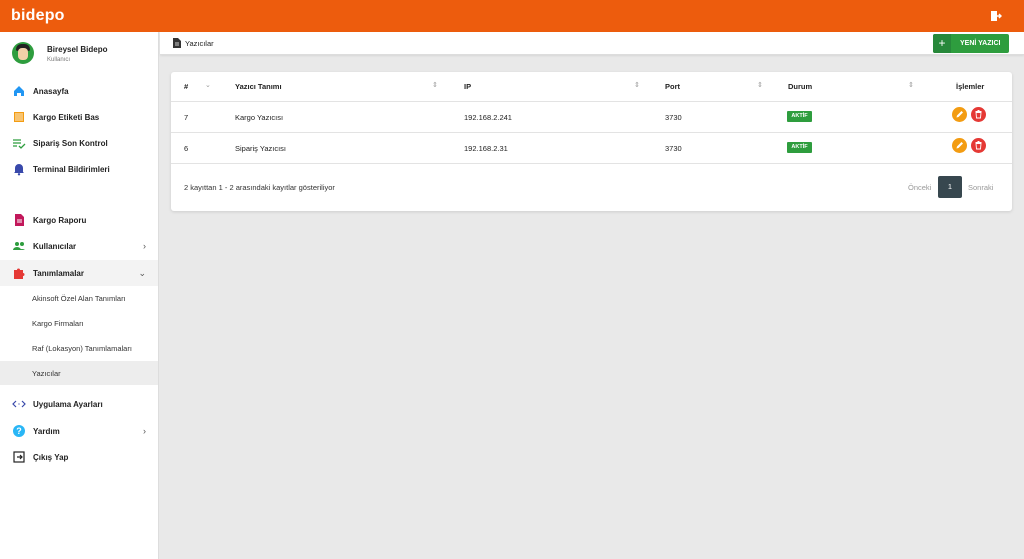  I want to click on sidebar-subitem-raf-tanimlamalari: Raf (Lokasyon) Tanımlamaları, so click(79, 348).